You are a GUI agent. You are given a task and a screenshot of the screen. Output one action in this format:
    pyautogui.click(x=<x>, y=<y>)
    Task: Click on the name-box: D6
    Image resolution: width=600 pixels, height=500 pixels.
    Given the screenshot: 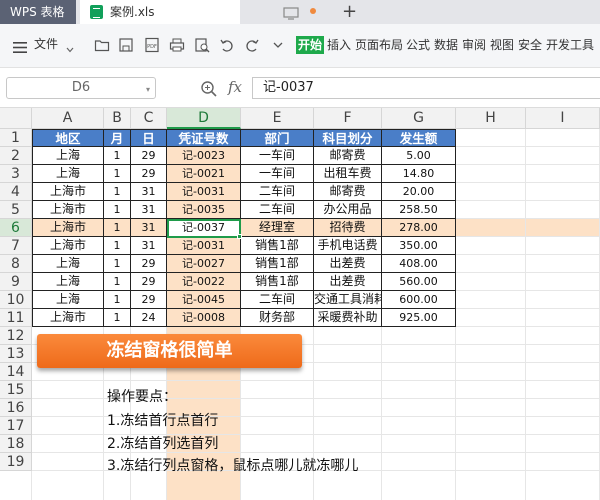 What is the action you would take?
    pyautogui.click(x=81, y=88)
    